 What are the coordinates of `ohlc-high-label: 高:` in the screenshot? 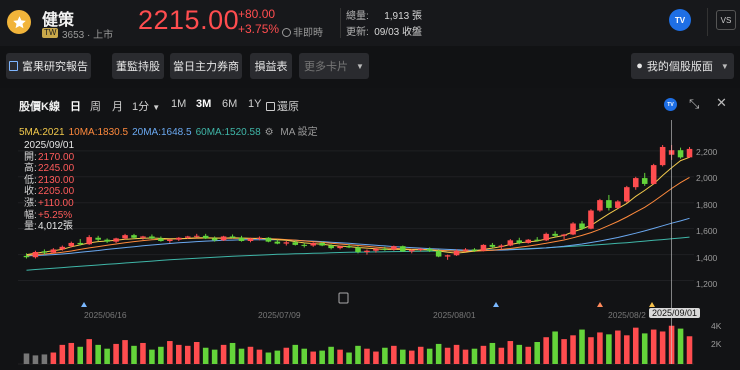 It's located at (30, 169).